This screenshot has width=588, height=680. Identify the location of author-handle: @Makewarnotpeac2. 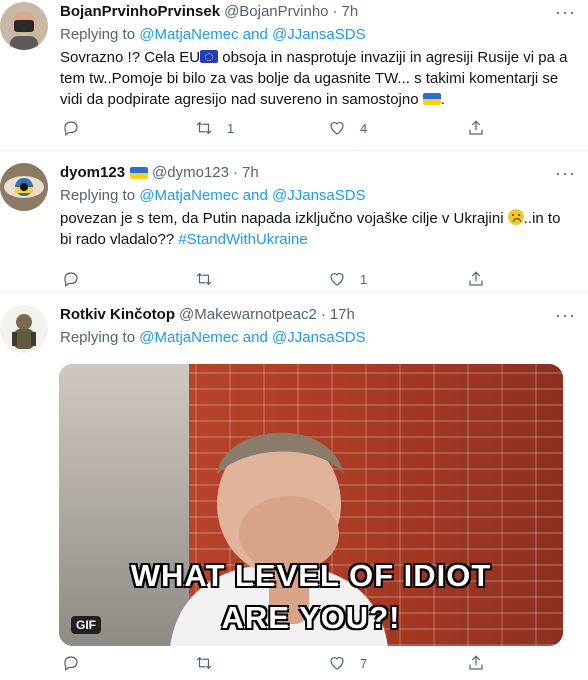
(248, 315).